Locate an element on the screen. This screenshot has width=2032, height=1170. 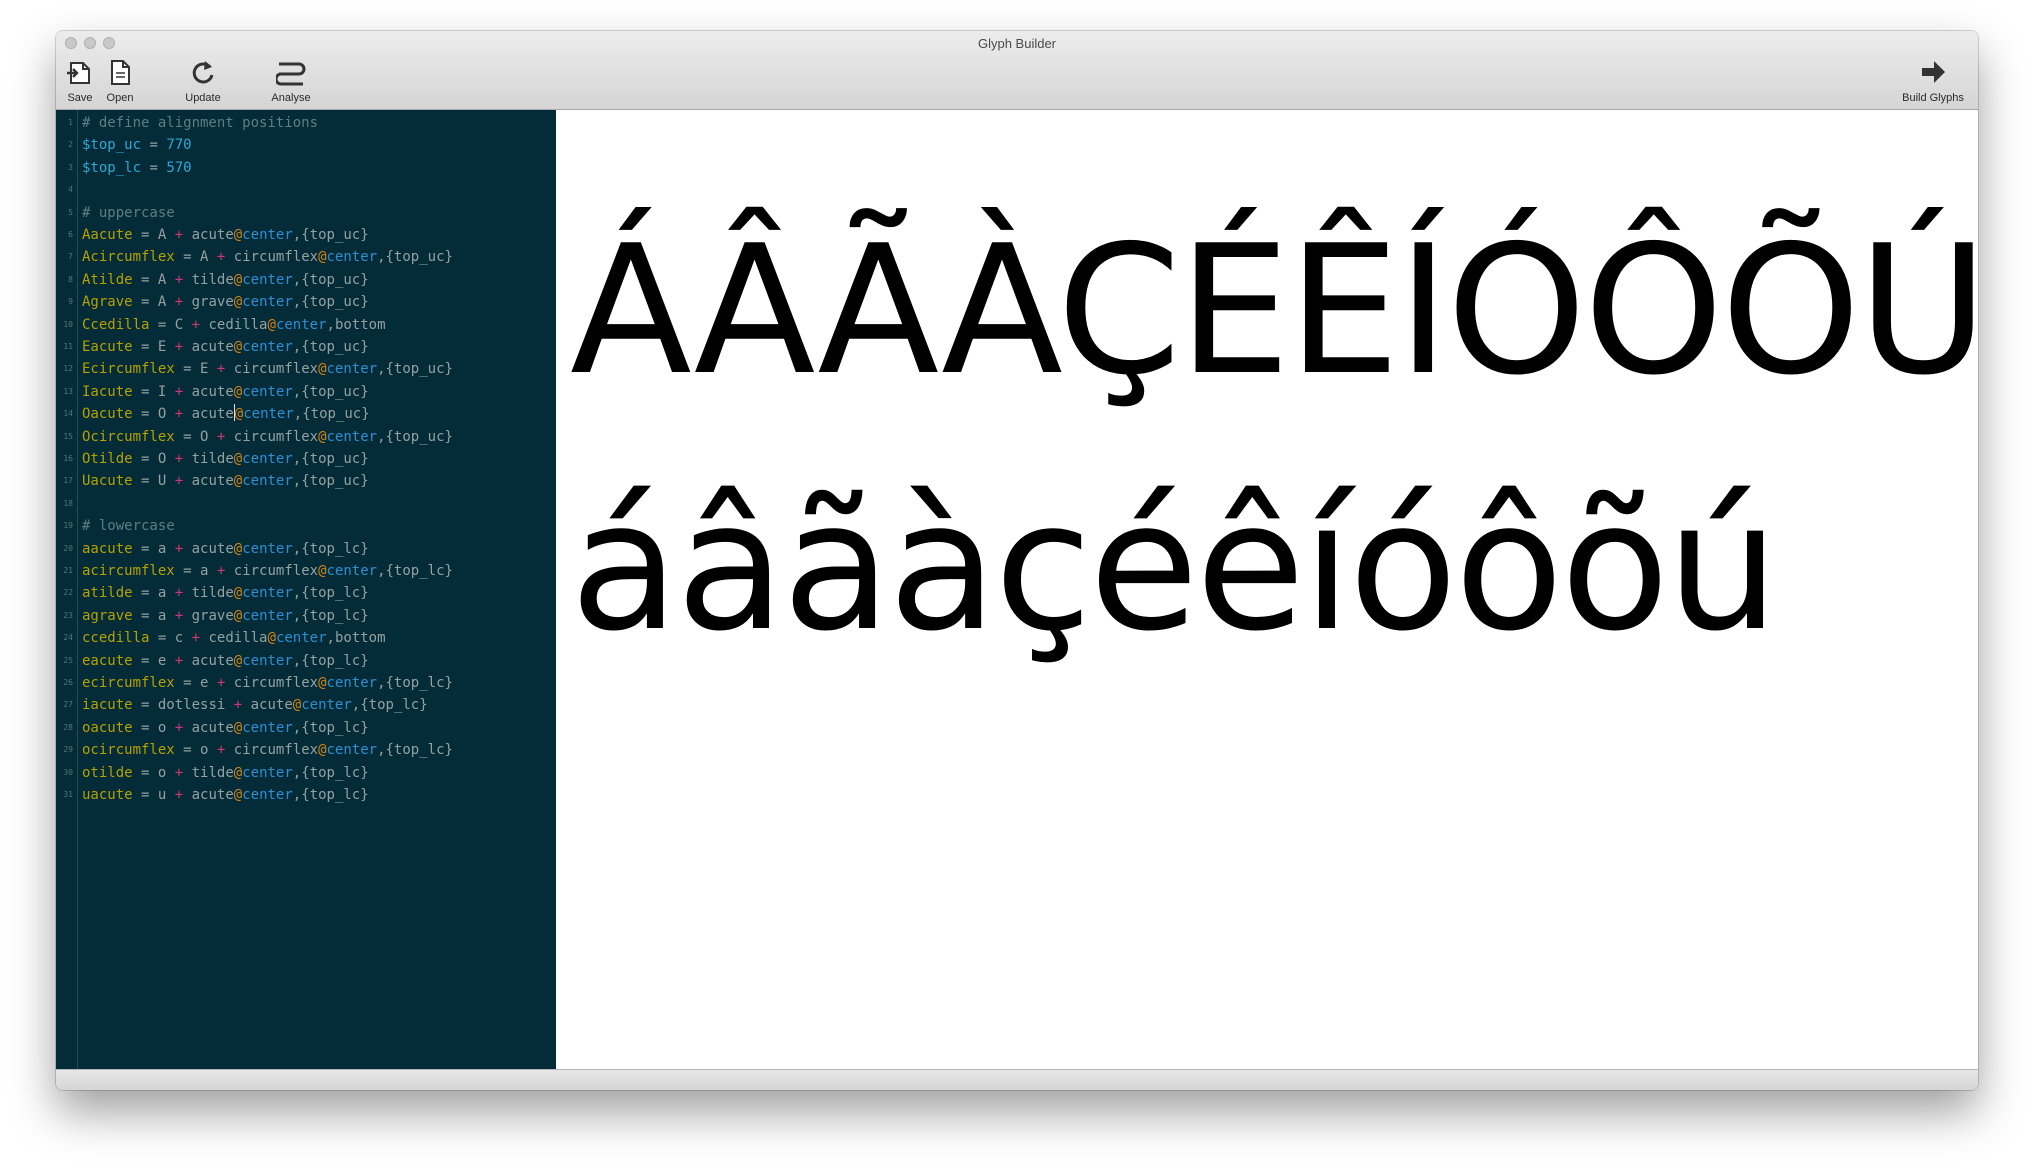
line-number: 31 is located at coordinates (68, 794).